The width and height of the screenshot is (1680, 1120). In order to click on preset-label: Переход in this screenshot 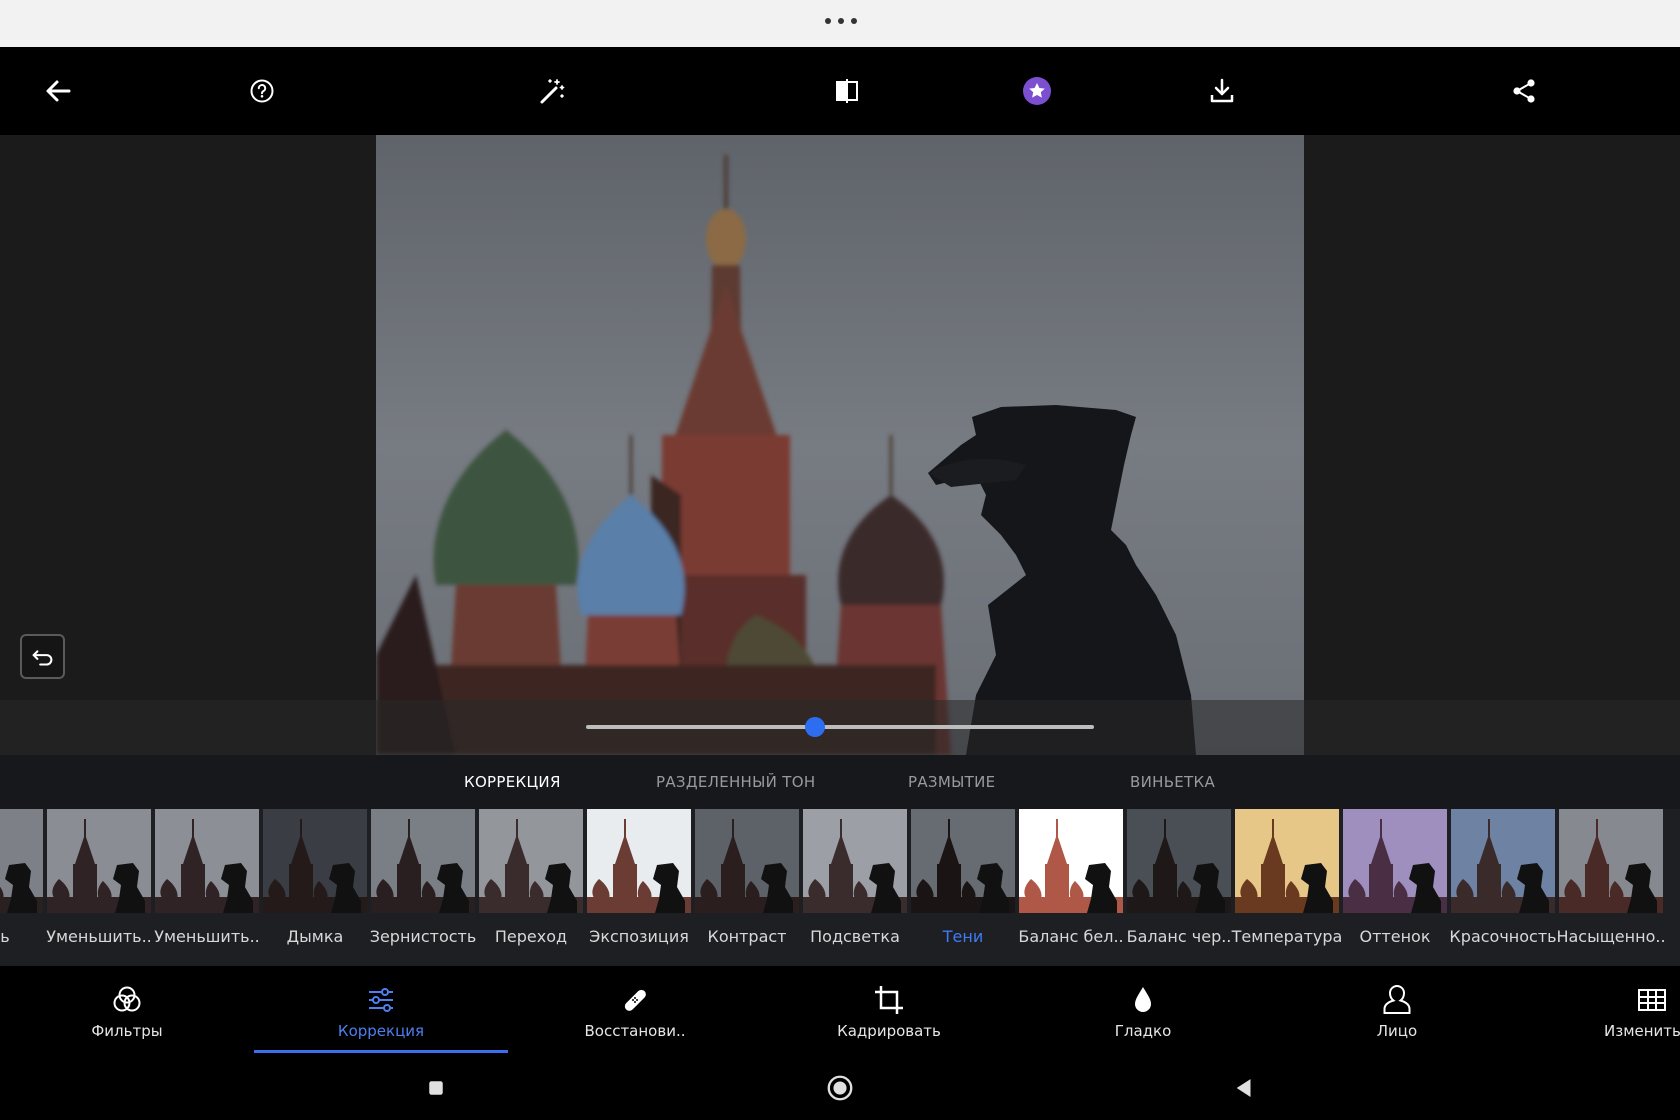, I will do `click(531, 936)`.